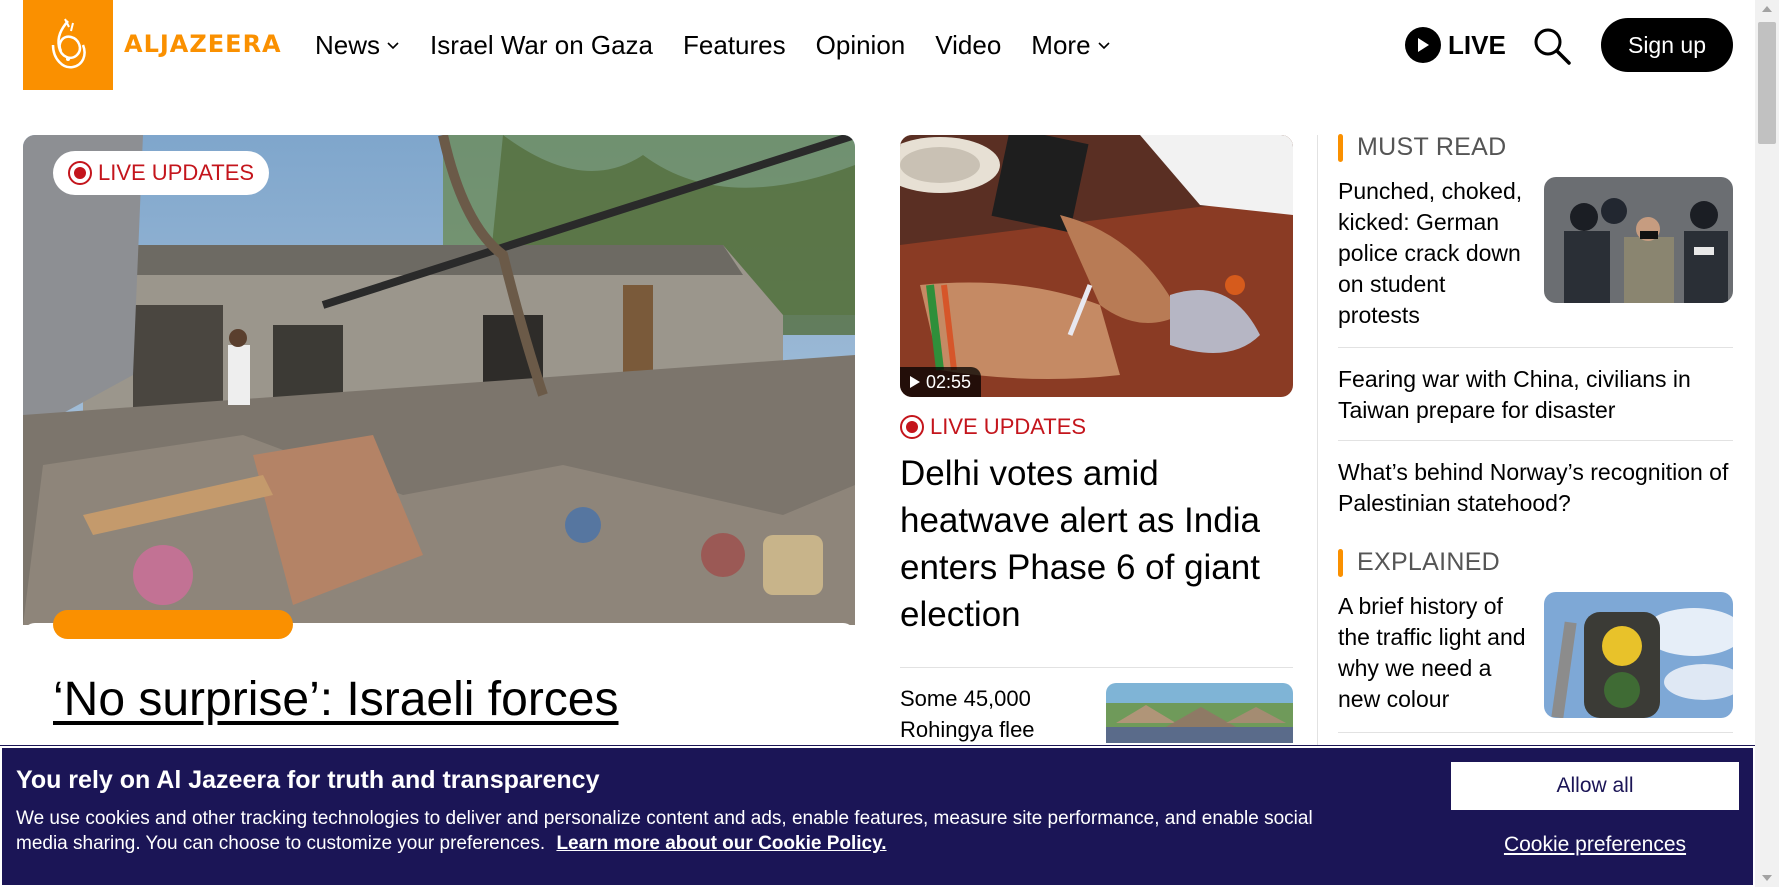  What do you see at coordinates (1061, 44) in the screenshot?
I see `nav-item-label: More` at bounding box center [1061, 44].